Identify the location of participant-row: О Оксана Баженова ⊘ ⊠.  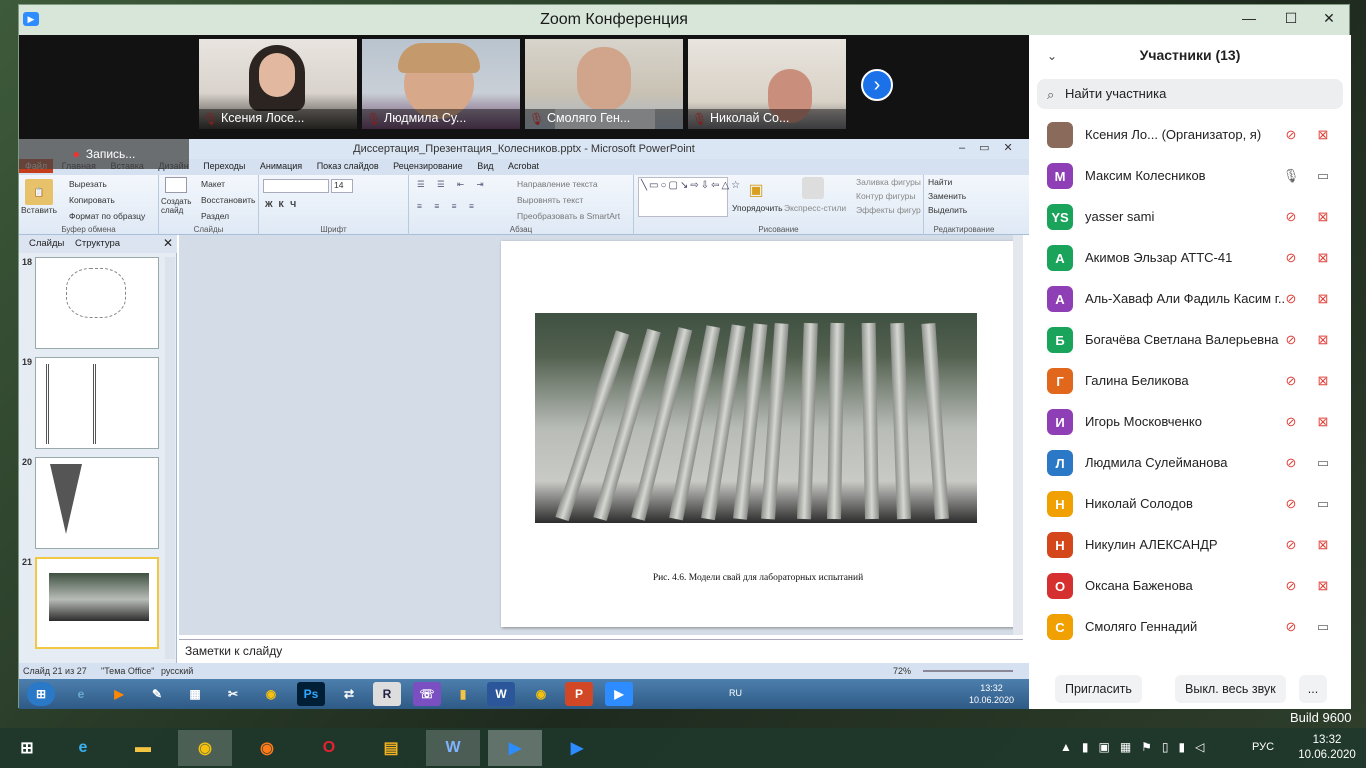
(1190, 586).